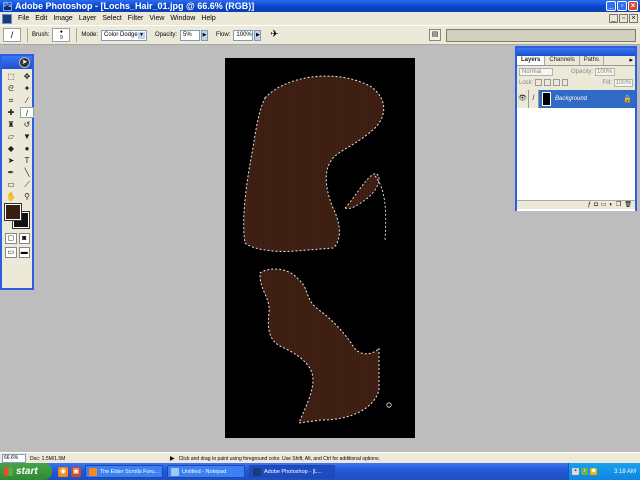  What do you see at coordinates (11, 136) in the screenshot?
I see `eraser-tool-icon: ▱` at bounding box center [11, 136].